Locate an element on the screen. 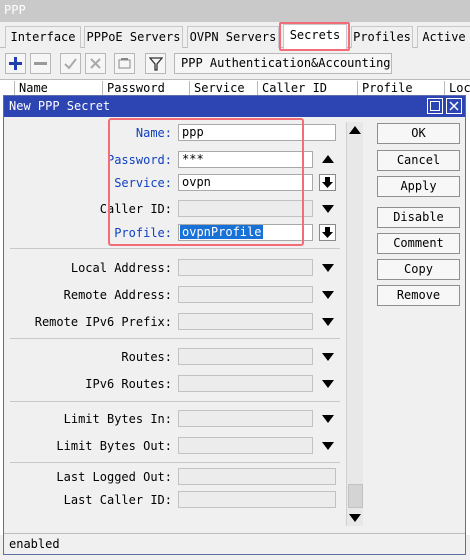 This screenshot has height=560, width=470. remove-button is located at coordinates (40, 63).